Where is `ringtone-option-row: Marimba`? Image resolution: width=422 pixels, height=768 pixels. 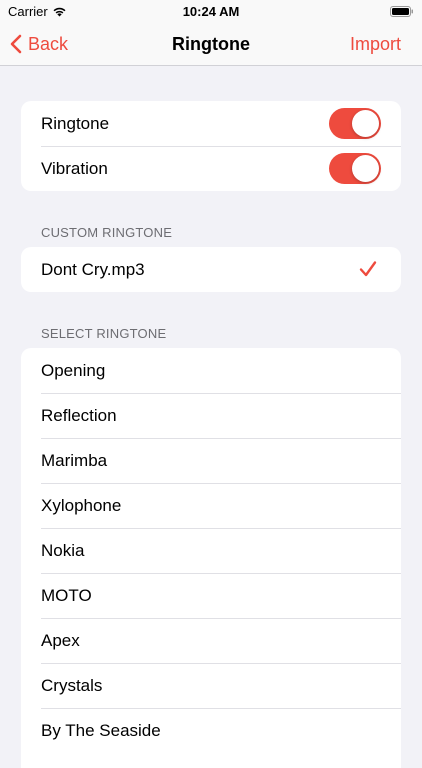
ringtone-option-row: Marimba is located at coordinates (211, 460).